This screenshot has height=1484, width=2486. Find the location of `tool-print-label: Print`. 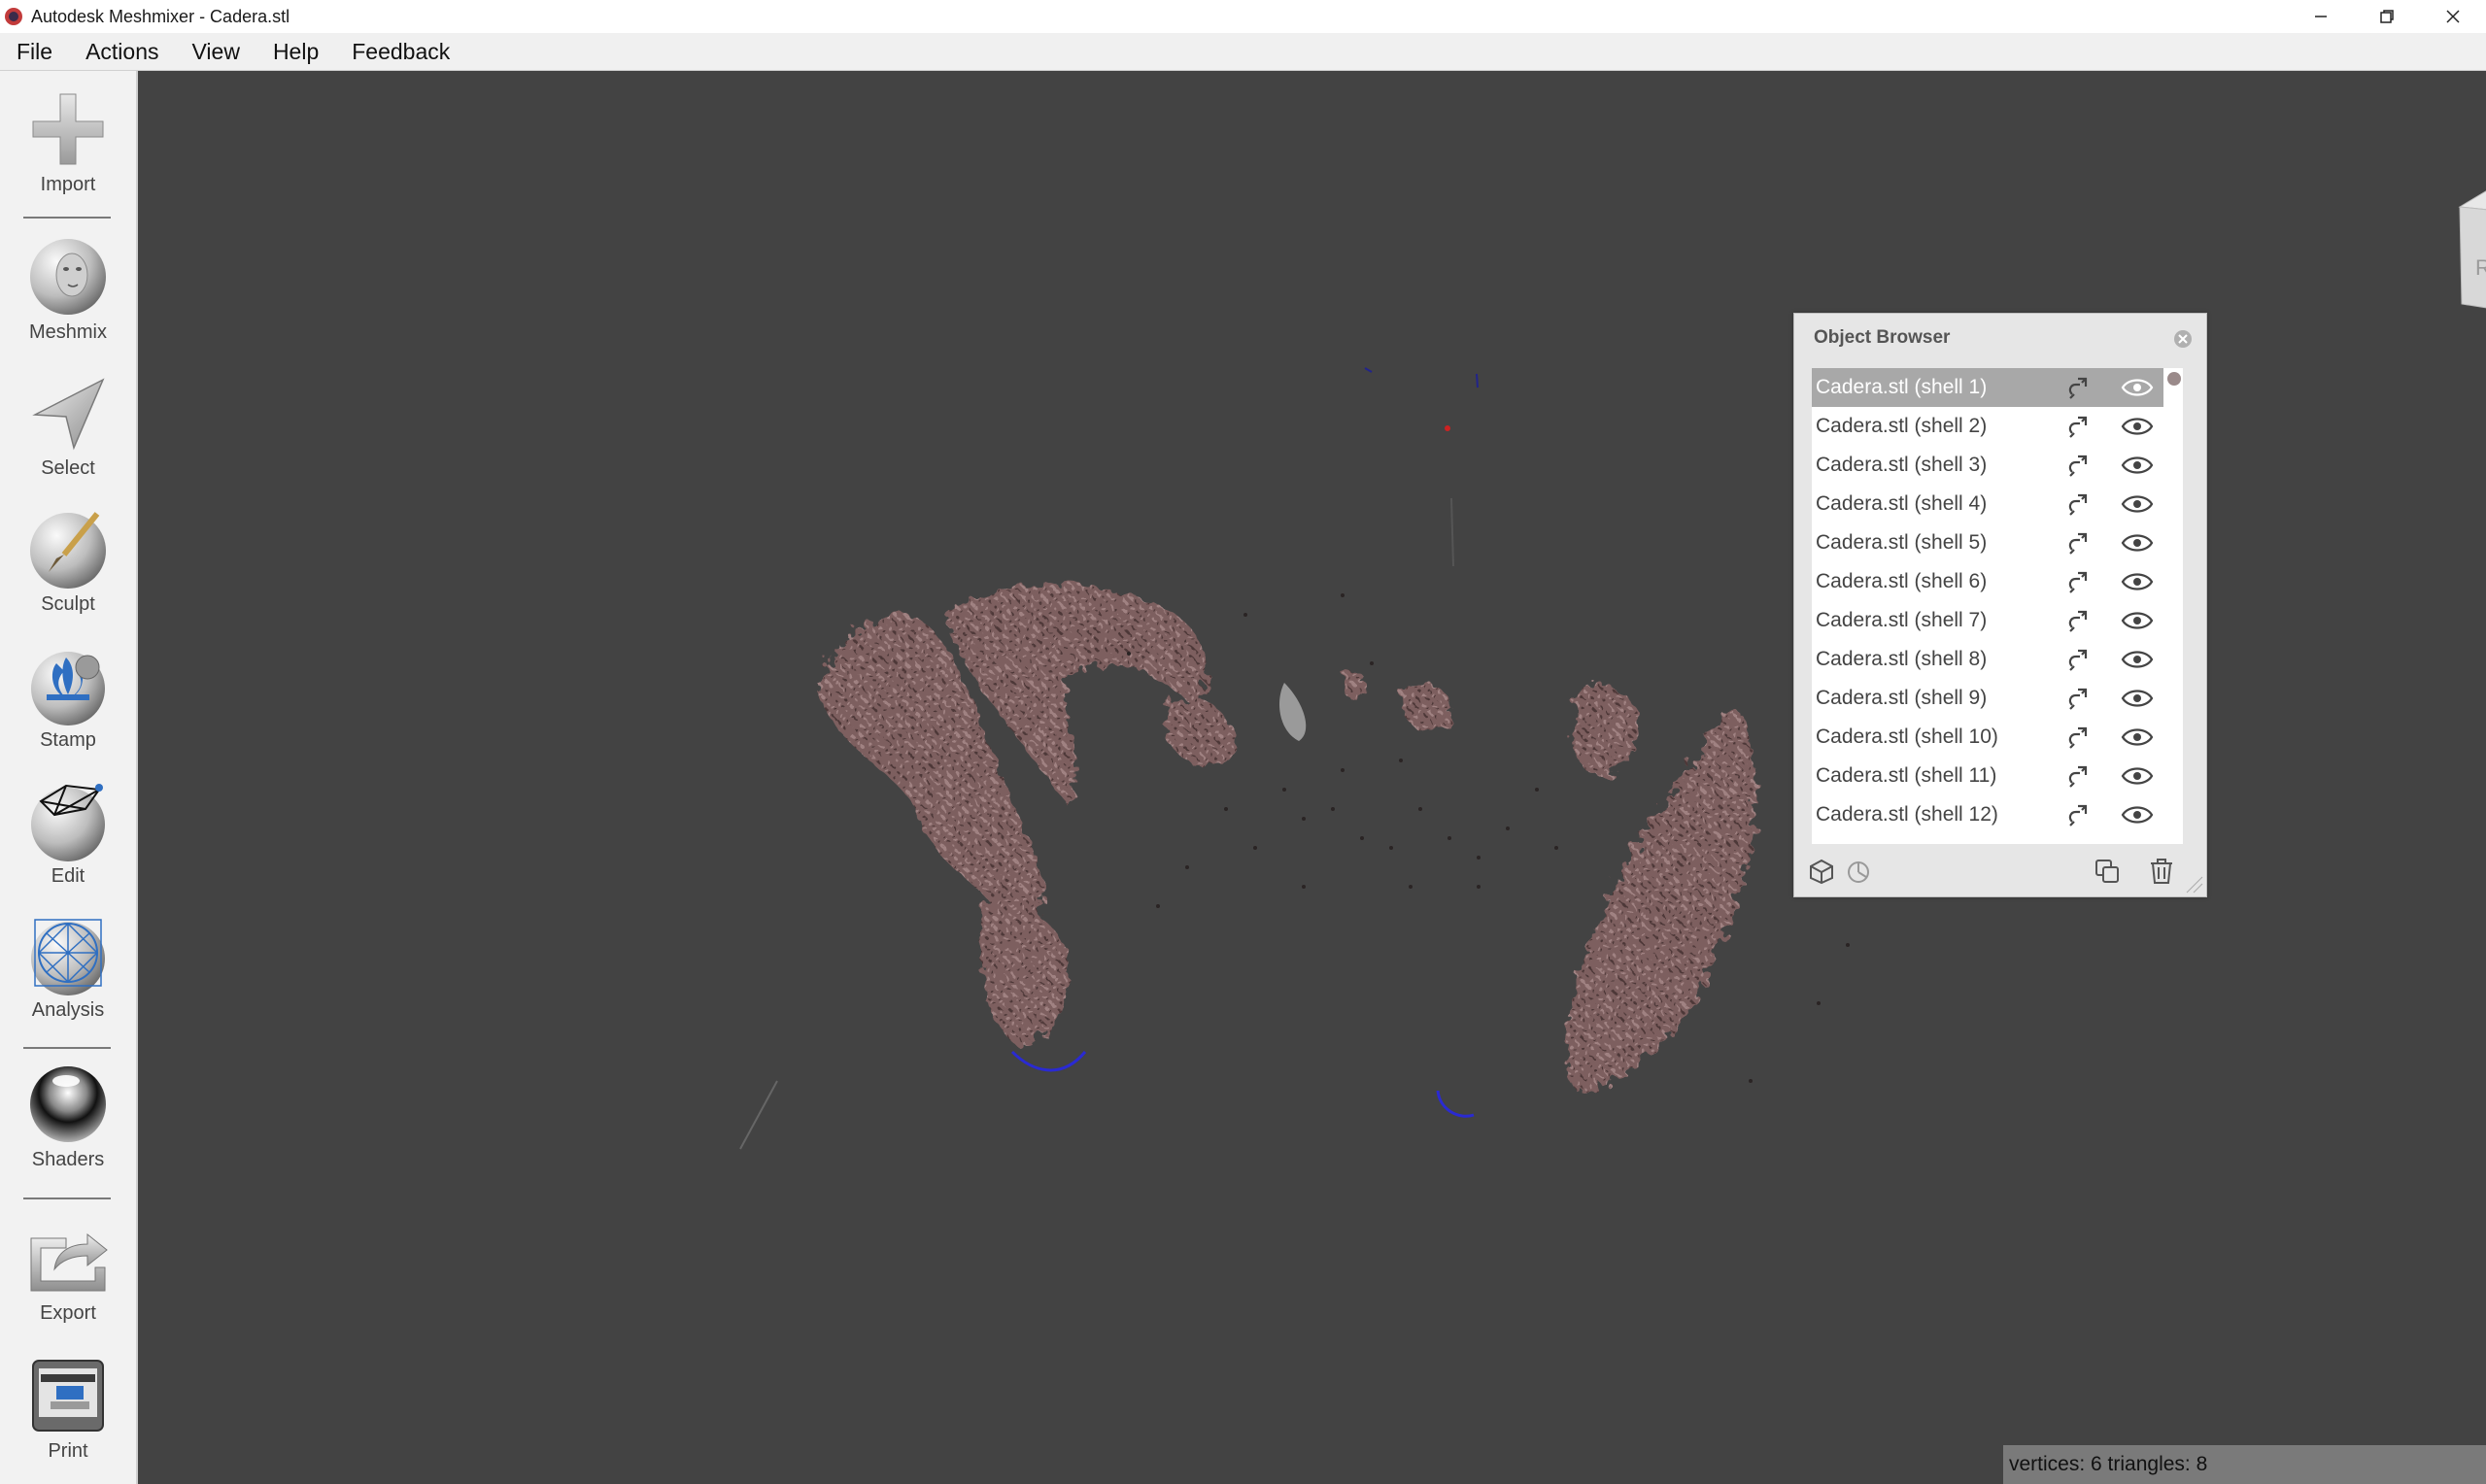

tool-print-label: Print is located at coordinates (68, 1451).